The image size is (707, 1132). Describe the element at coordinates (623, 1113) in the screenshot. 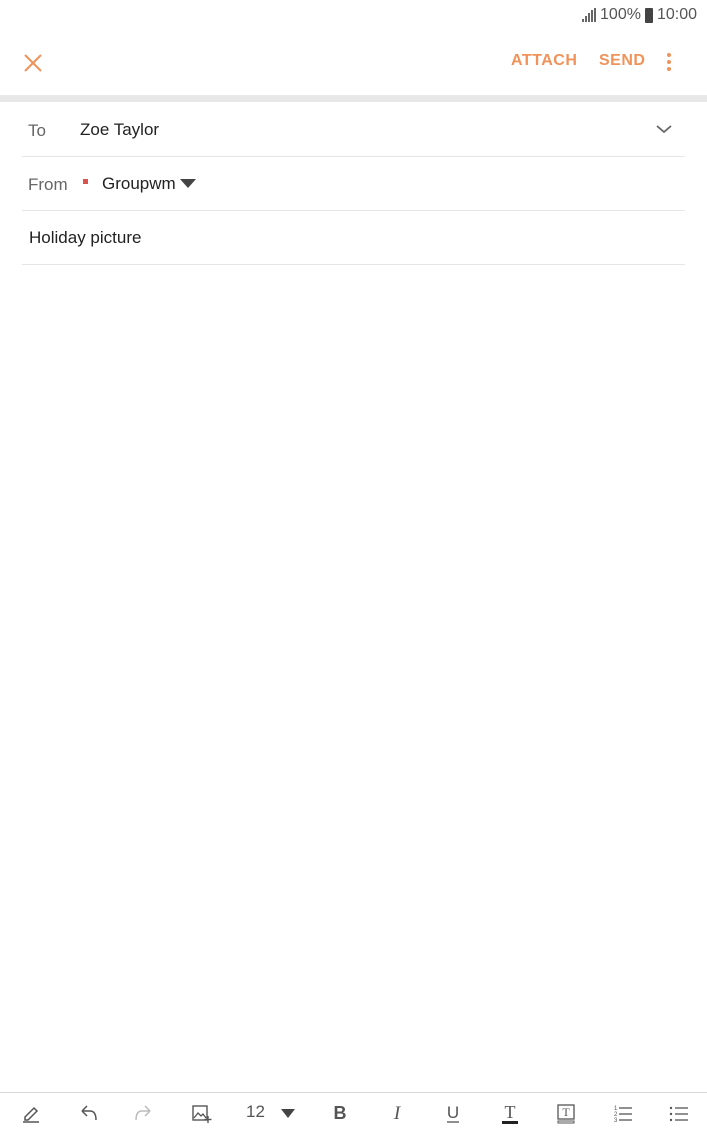

I see `numbered-list-icon: 1 2 3` at that location.